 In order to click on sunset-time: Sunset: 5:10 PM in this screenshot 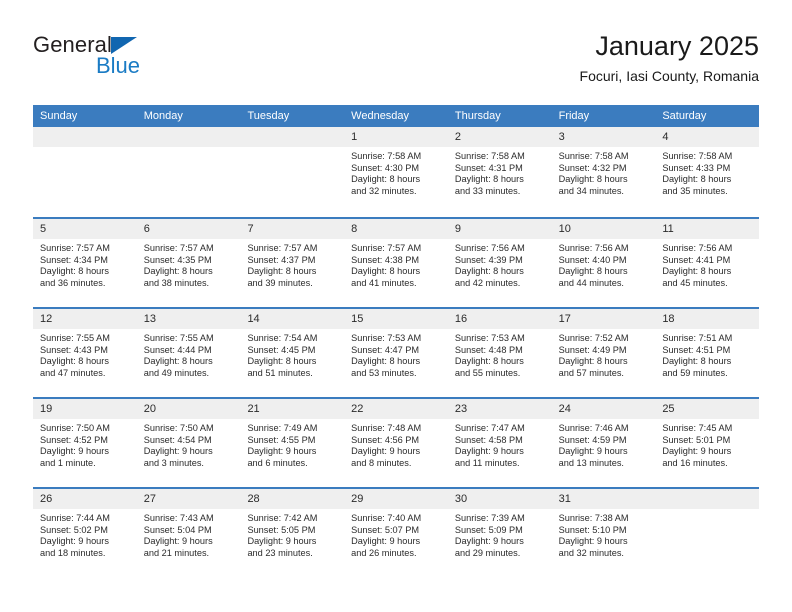, I will do `click(592, 529)`.